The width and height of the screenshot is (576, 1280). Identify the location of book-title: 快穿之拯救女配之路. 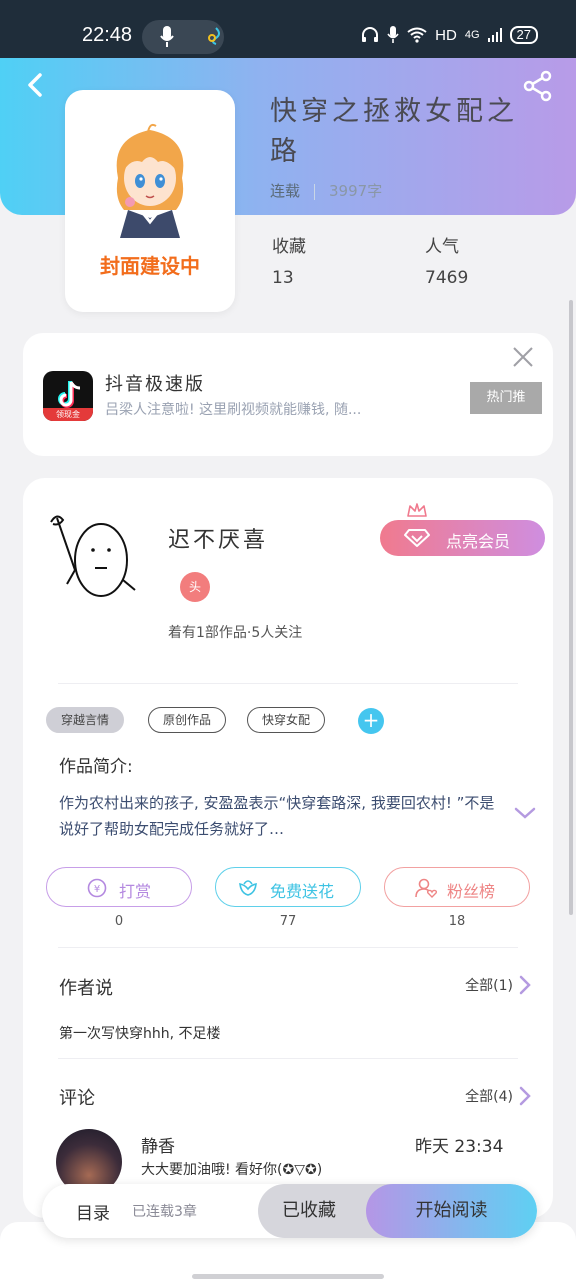
(394, 131).